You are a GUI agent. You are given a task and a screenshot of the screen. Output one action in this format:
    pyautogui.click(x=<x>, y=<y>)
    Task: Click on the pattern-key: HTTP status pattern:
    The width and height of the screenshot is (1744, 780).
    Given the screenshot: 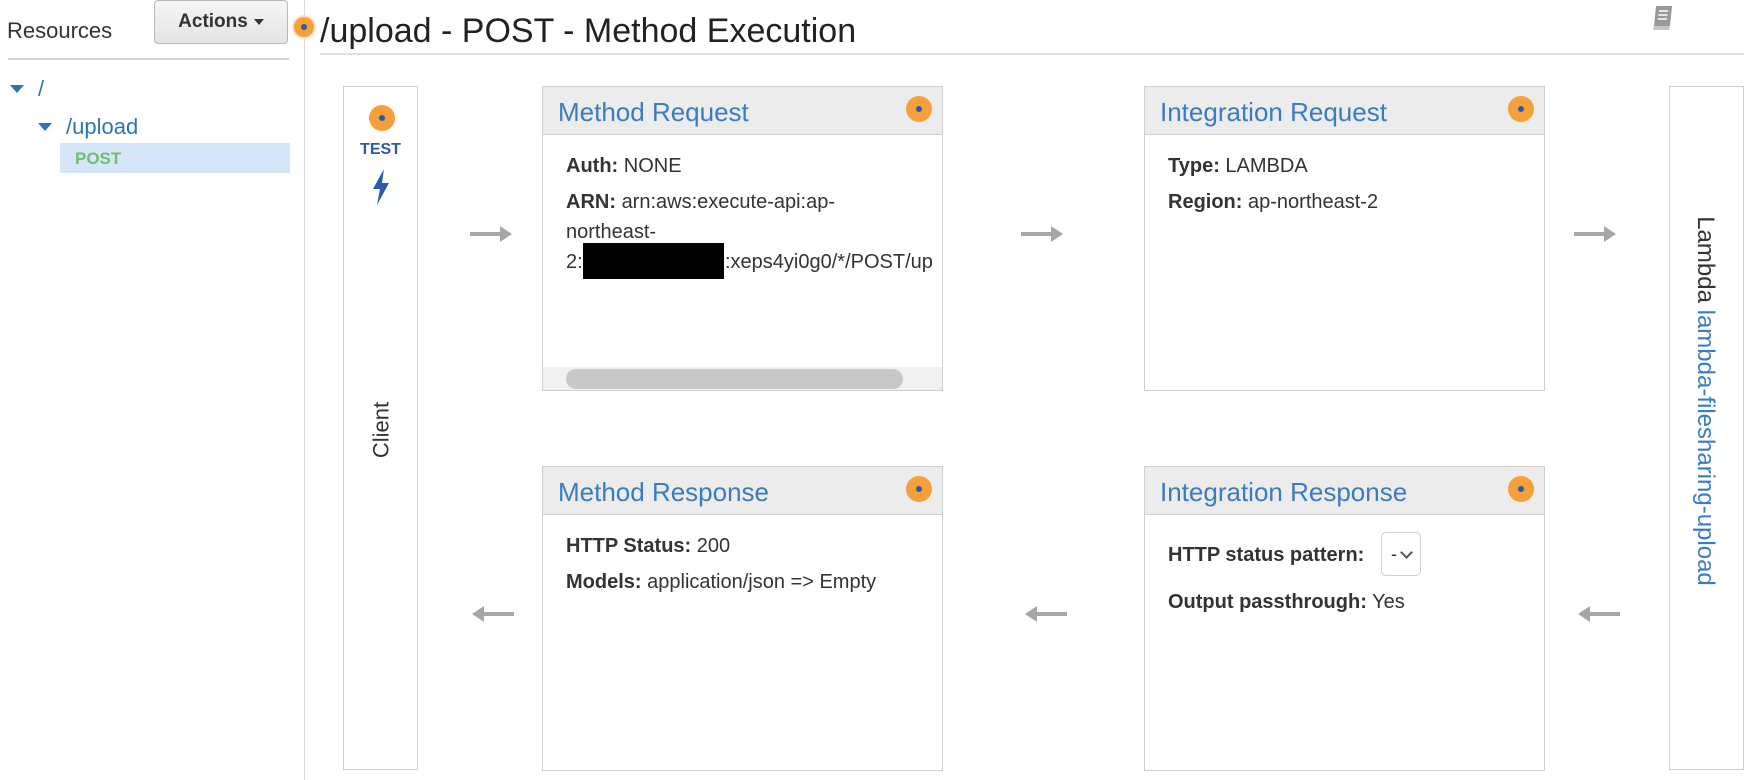 What is the action you would take?
    pyautogui.click(x=1266, y=555)
    